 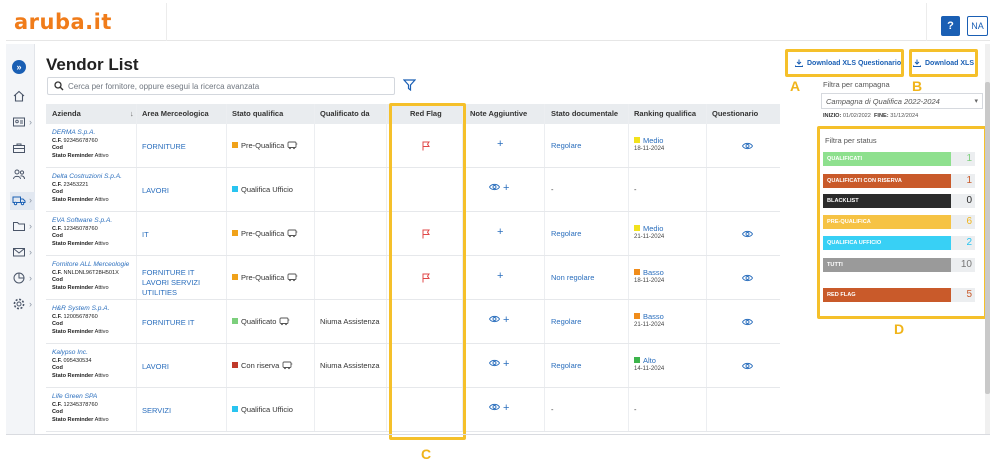 I want to click on ranking-cell: Alto 14-11-2024, so click(x=649, y=364).